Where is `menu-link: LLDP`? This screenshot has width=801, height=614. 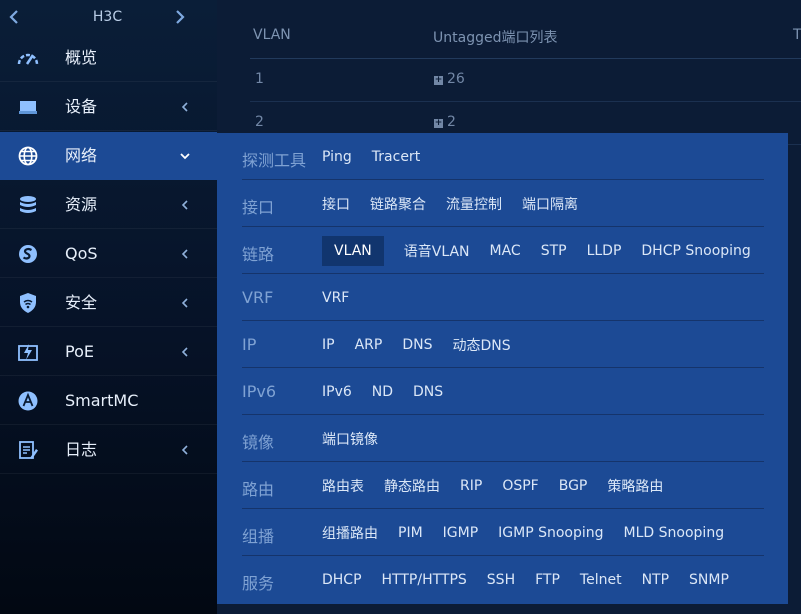
menu-link: LLDP is located at coordinates (604, 251).